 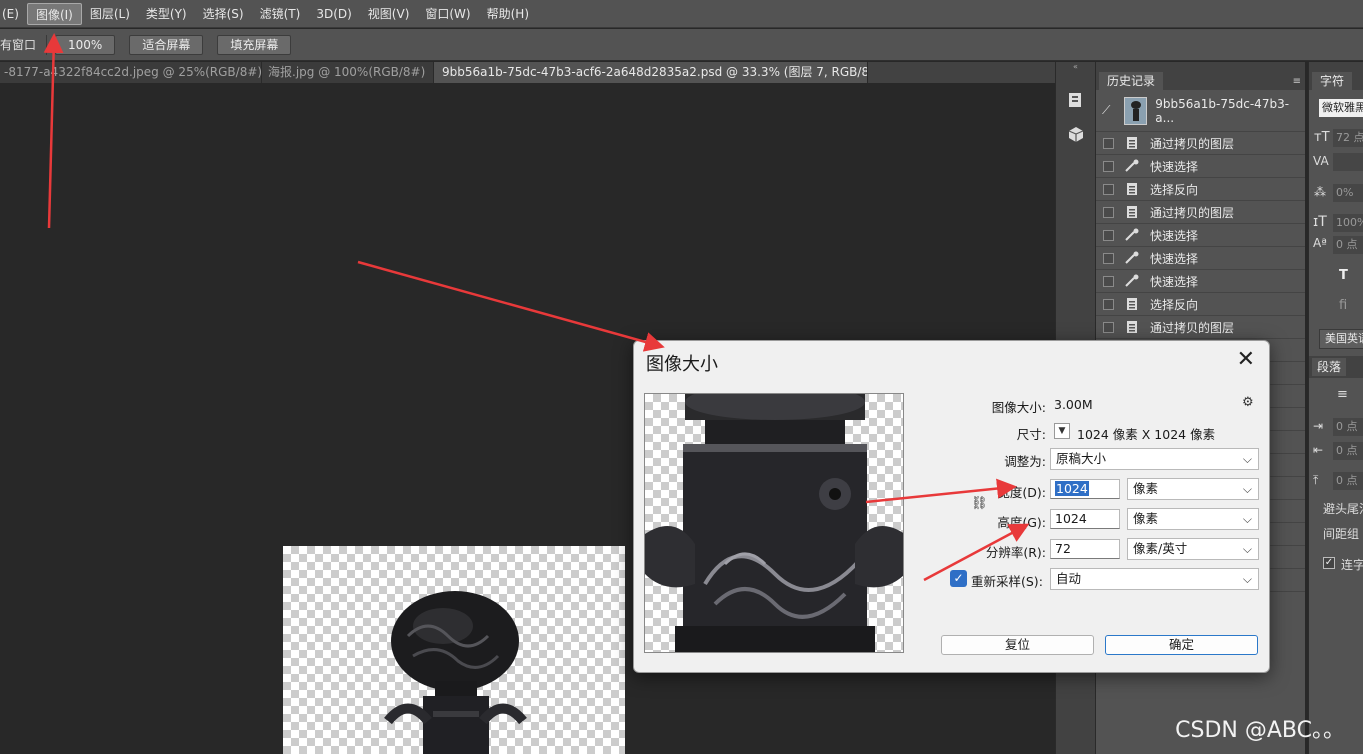 I want to click on height-label: 高度(G):, so click(x=1021, y=522).